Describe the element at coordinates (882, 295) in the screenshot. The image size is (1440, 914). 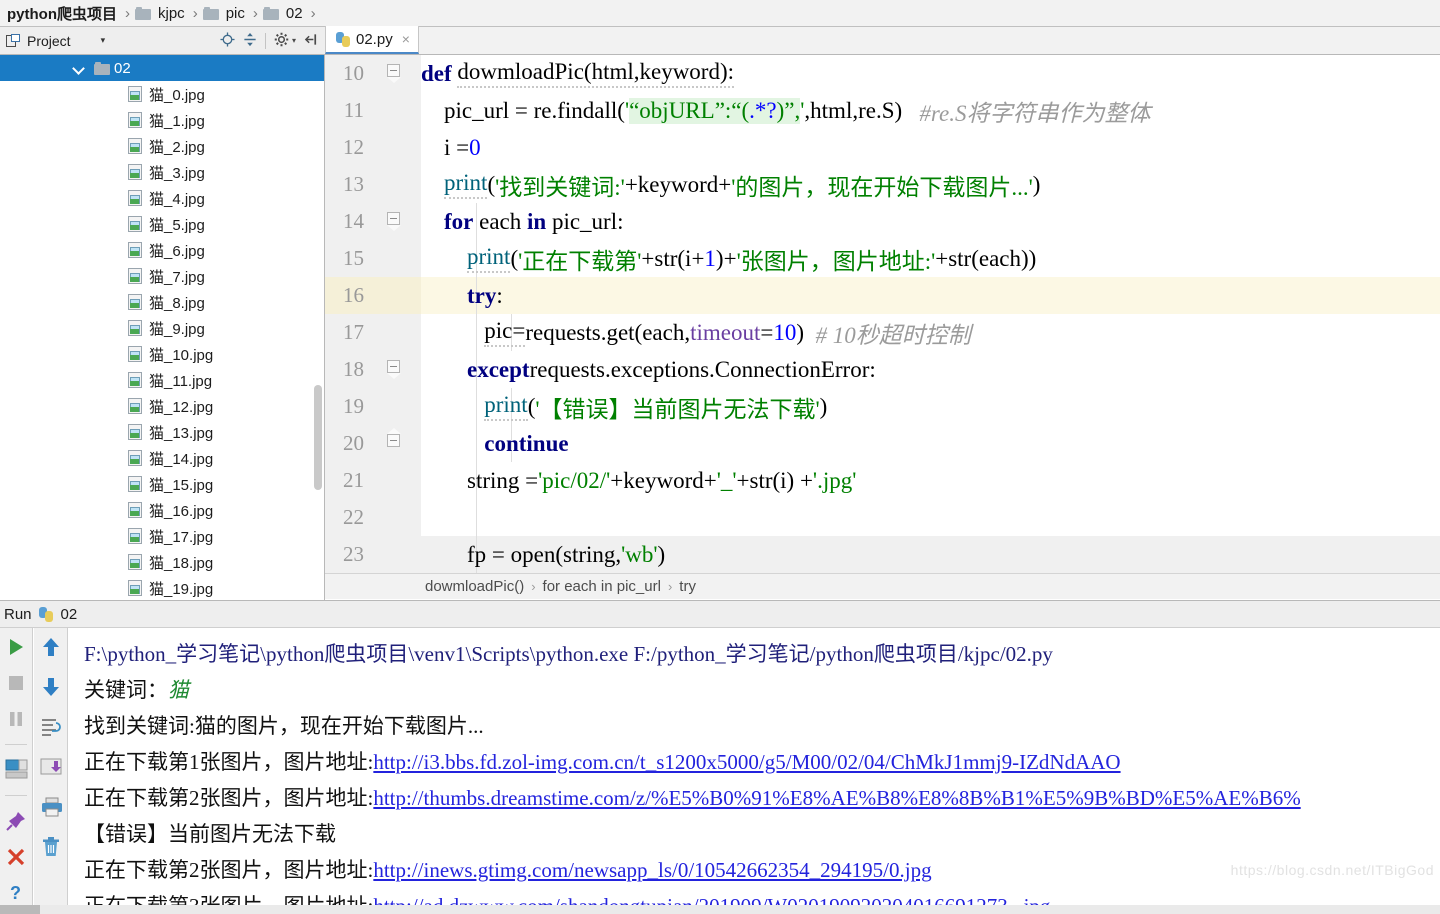
I see `code-line-current: 16 try:` at that location.